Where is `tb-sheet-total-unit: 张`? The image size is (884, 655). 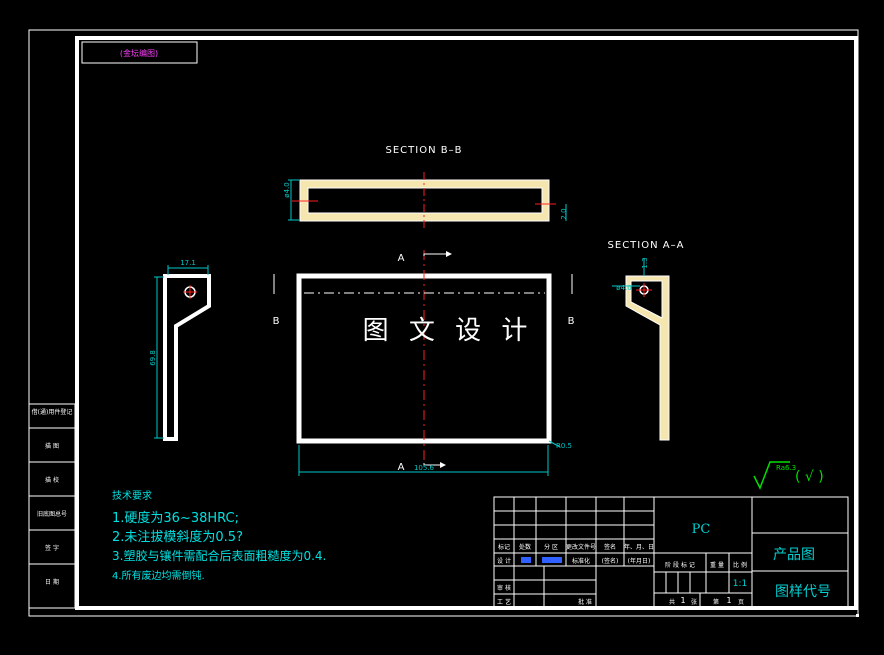 tb-sheet-total-unit: 张 is located at coordinates (694, 602).